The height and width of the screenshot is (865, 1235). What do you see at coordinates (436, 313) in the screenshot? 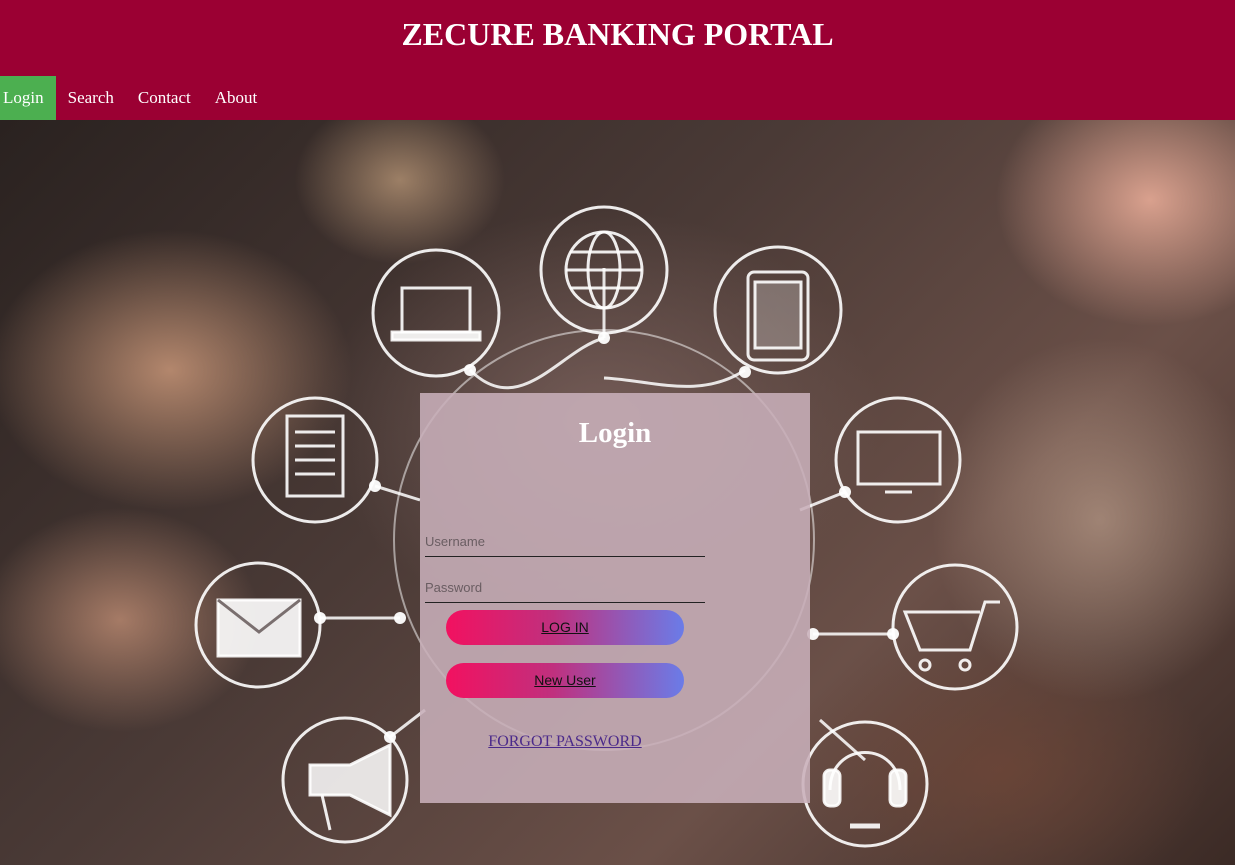
I see `laptop-icon` at bounding box center [436, 313].